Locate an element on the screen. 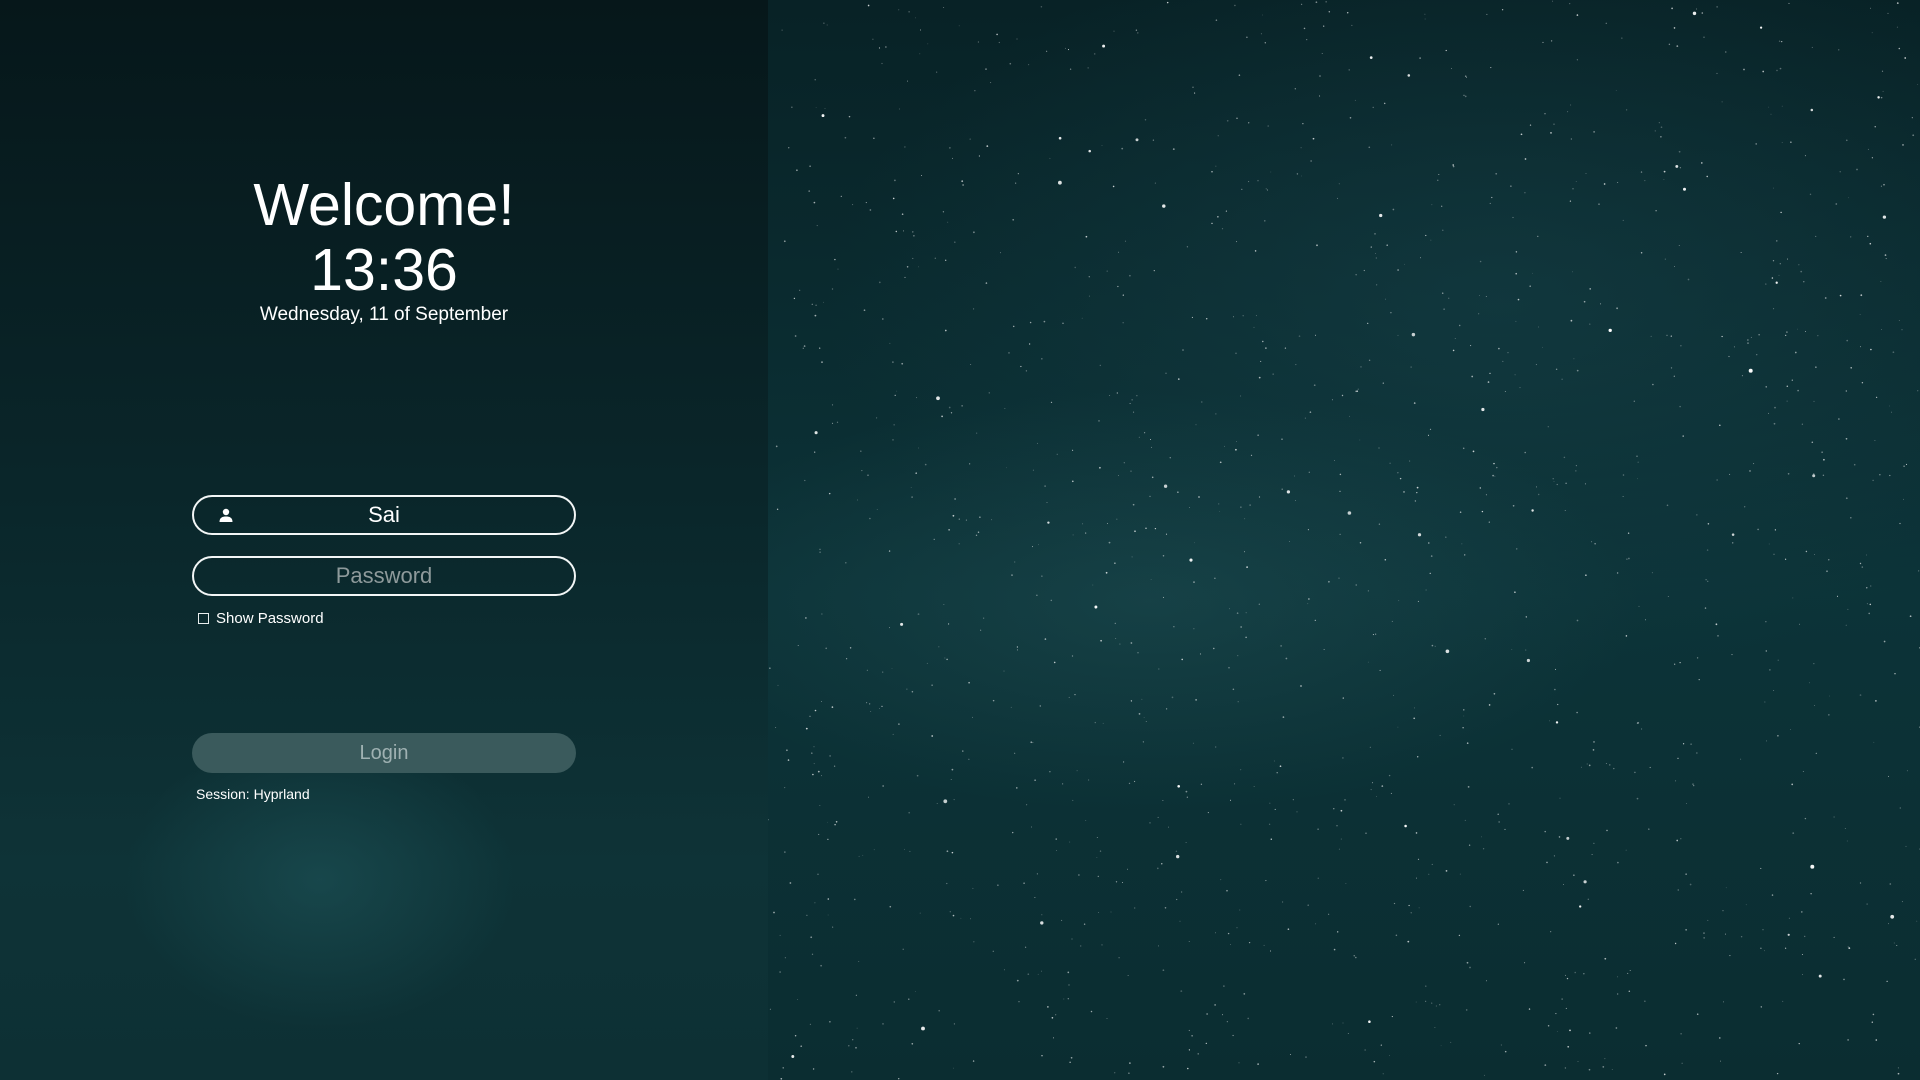  show-password-label: Show Password is located at coordinates (270, 618).